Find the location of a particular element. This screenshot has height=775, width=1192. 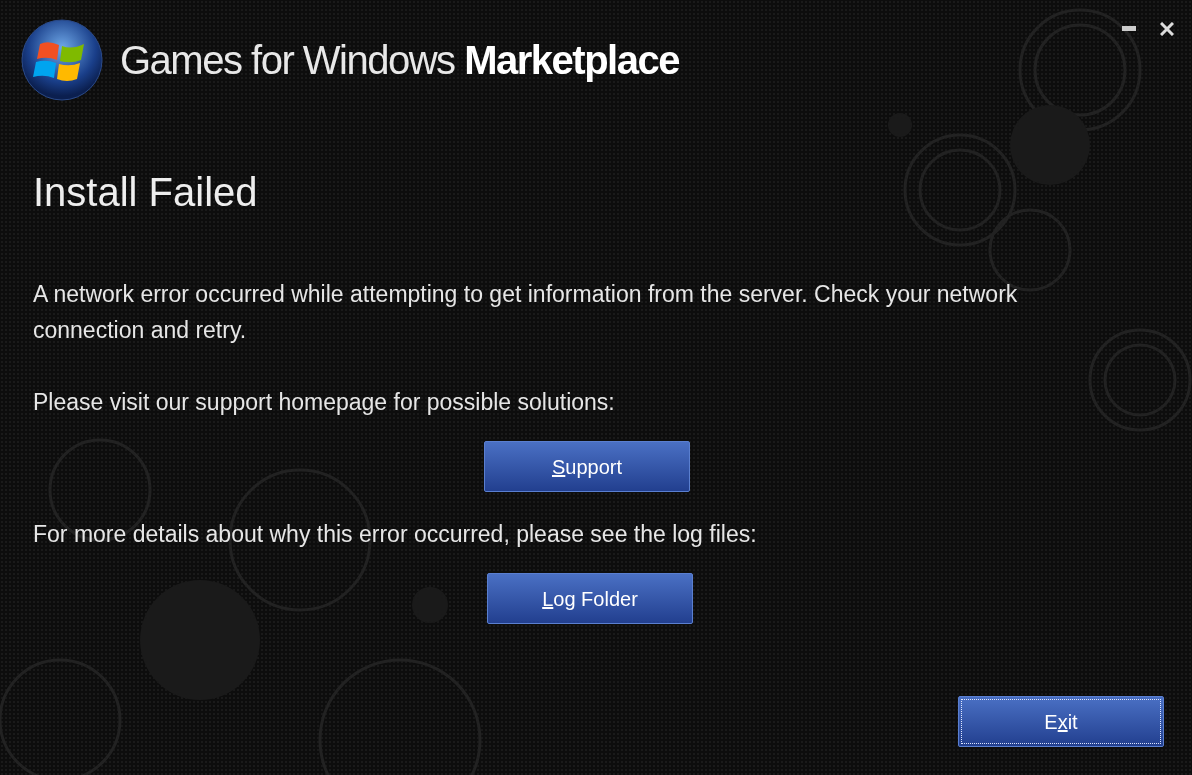

app-title: Games for Windows Marketplace is located at coordinates (399, 60).